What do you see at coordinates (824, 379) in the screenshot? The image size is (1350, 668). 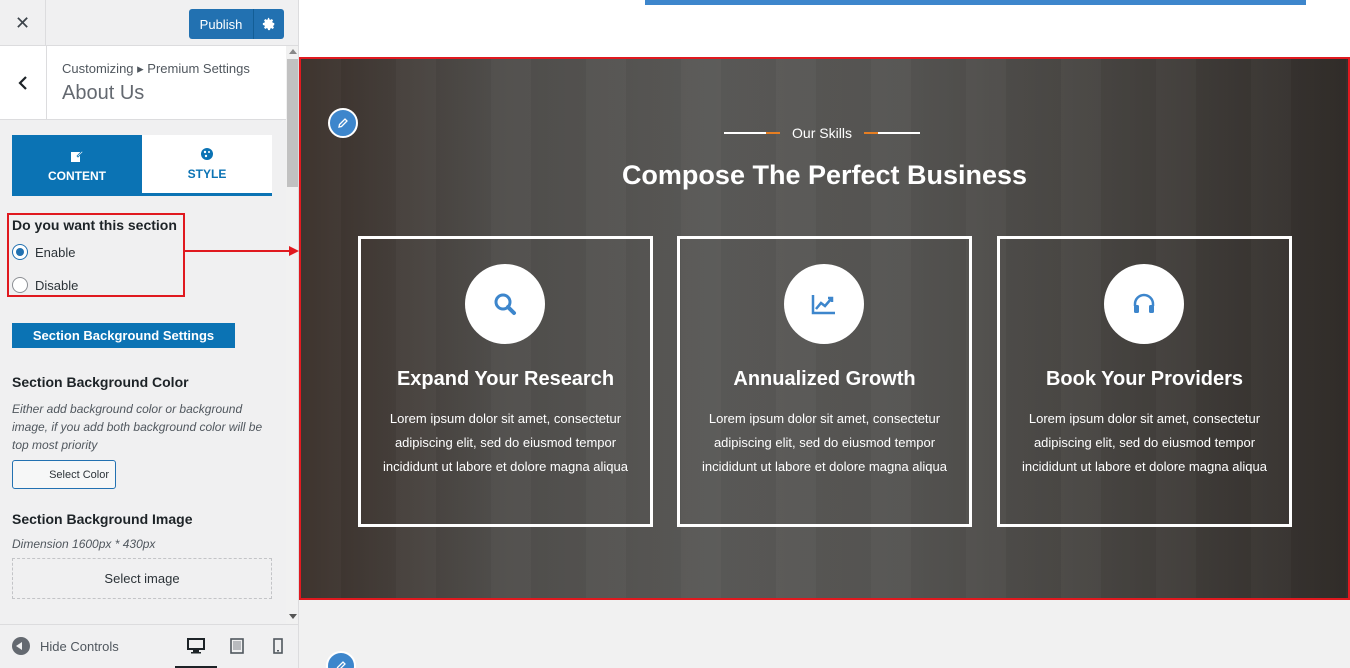 I see `card-title: Annualized Growth` at bounding box center [824, 379].